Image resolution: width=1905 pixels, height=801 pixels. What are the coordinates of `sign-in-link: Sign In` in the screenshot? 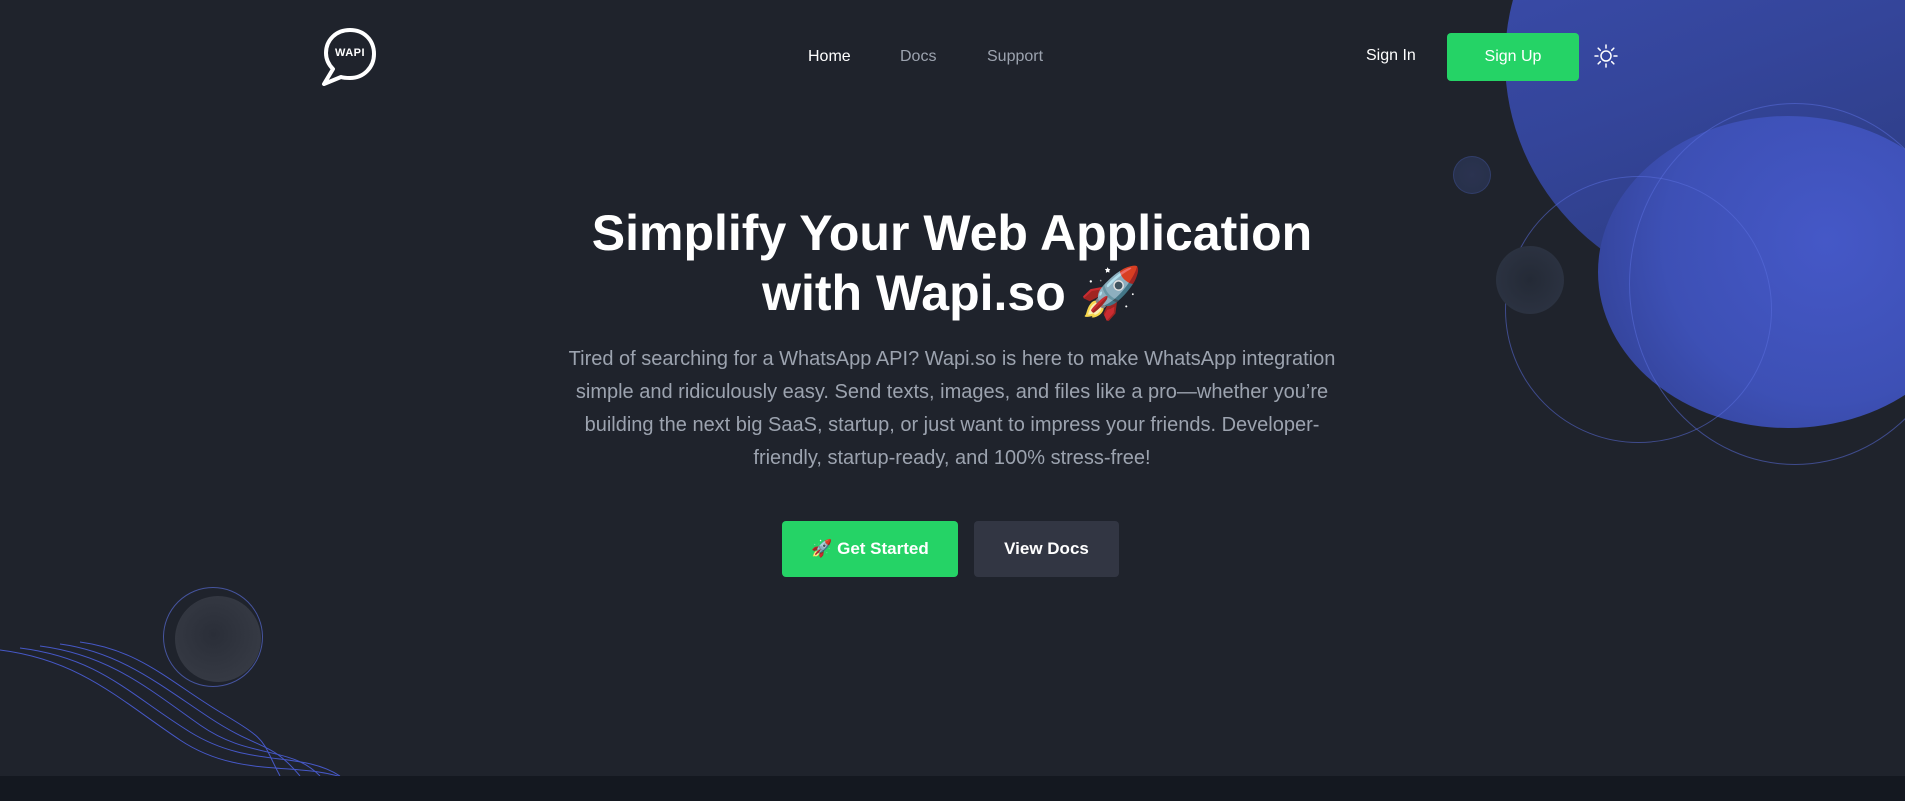 It's located at (1391, 56).